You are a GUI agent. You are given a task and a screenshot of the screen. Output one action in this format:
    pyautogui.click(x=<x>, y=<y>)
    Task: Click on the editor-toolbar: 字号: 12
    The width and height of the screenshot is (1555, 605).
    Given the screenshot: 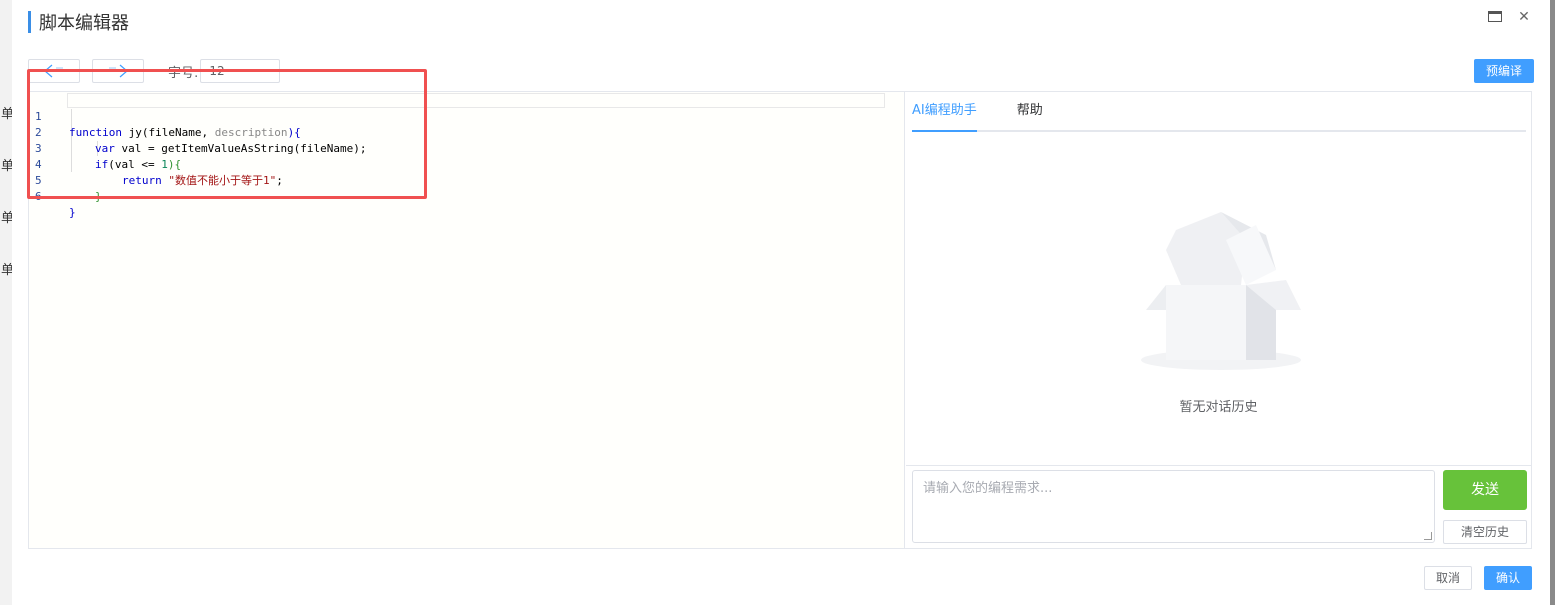 What is the action you would take?
    pyautogui.click(x=154, y=71)
    